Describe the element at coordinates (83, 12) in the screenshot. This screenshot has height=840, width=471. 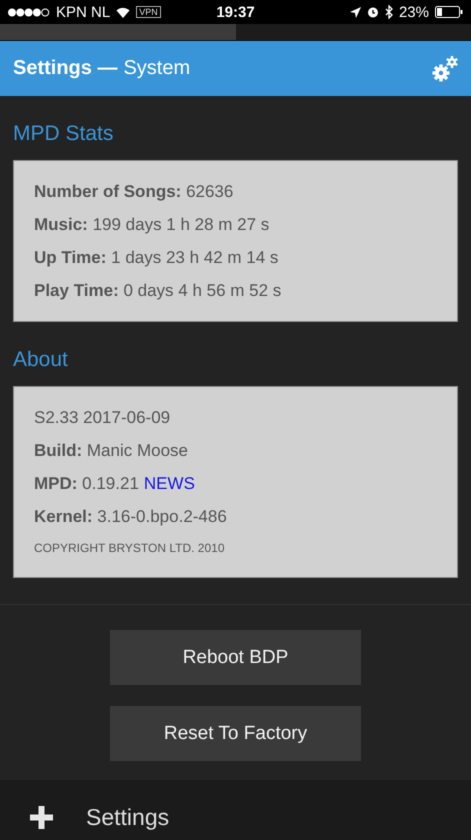
I see `carrier-name: KPN NL` at that location.